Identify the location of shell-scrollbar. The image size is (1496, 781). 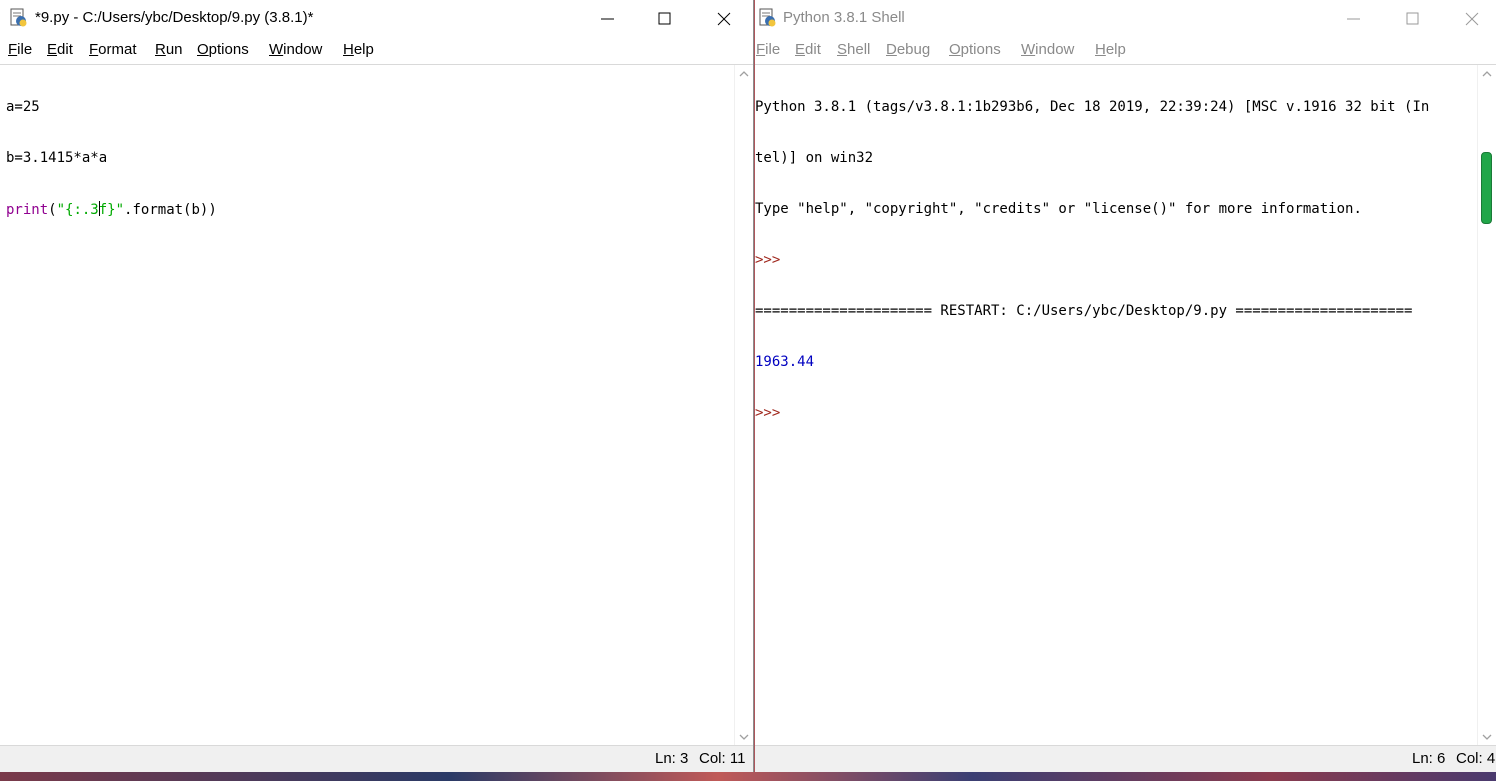
(1486, 405).